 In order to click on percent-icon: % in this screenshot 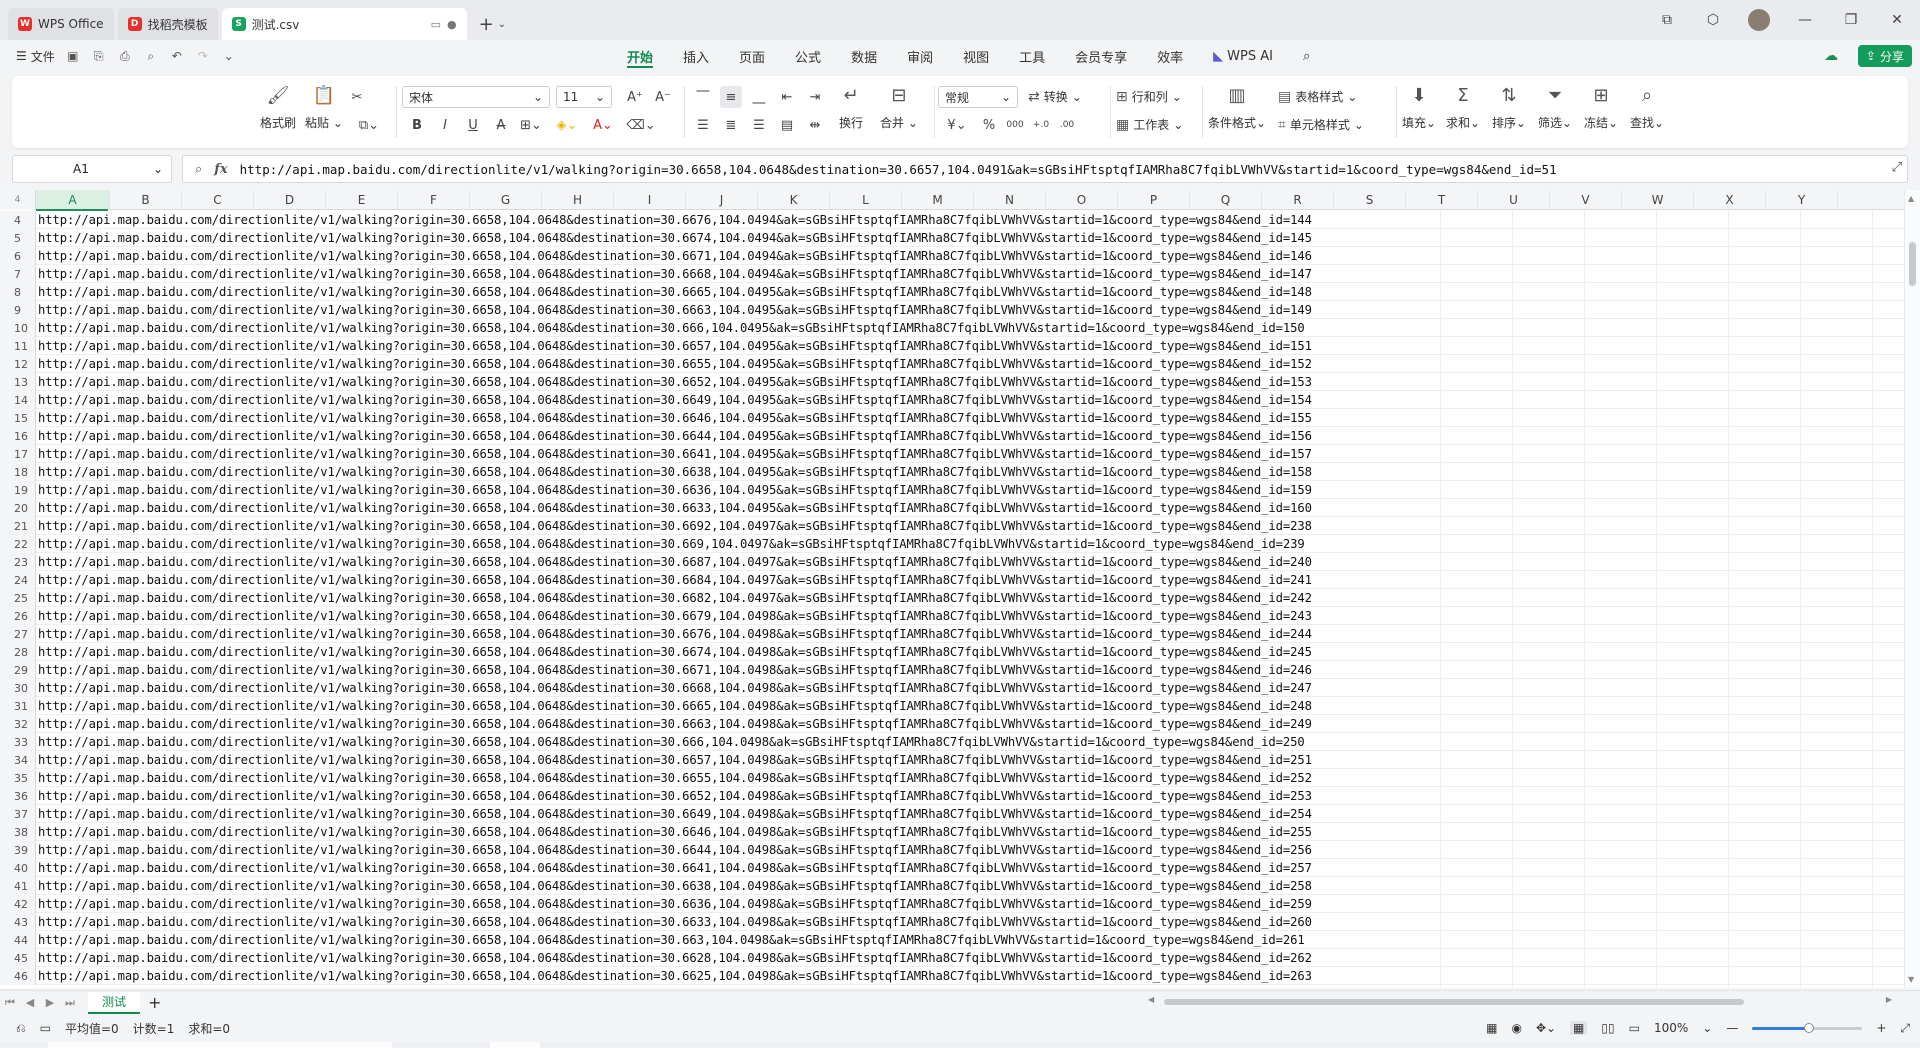, I will do `click(989, 125)`.